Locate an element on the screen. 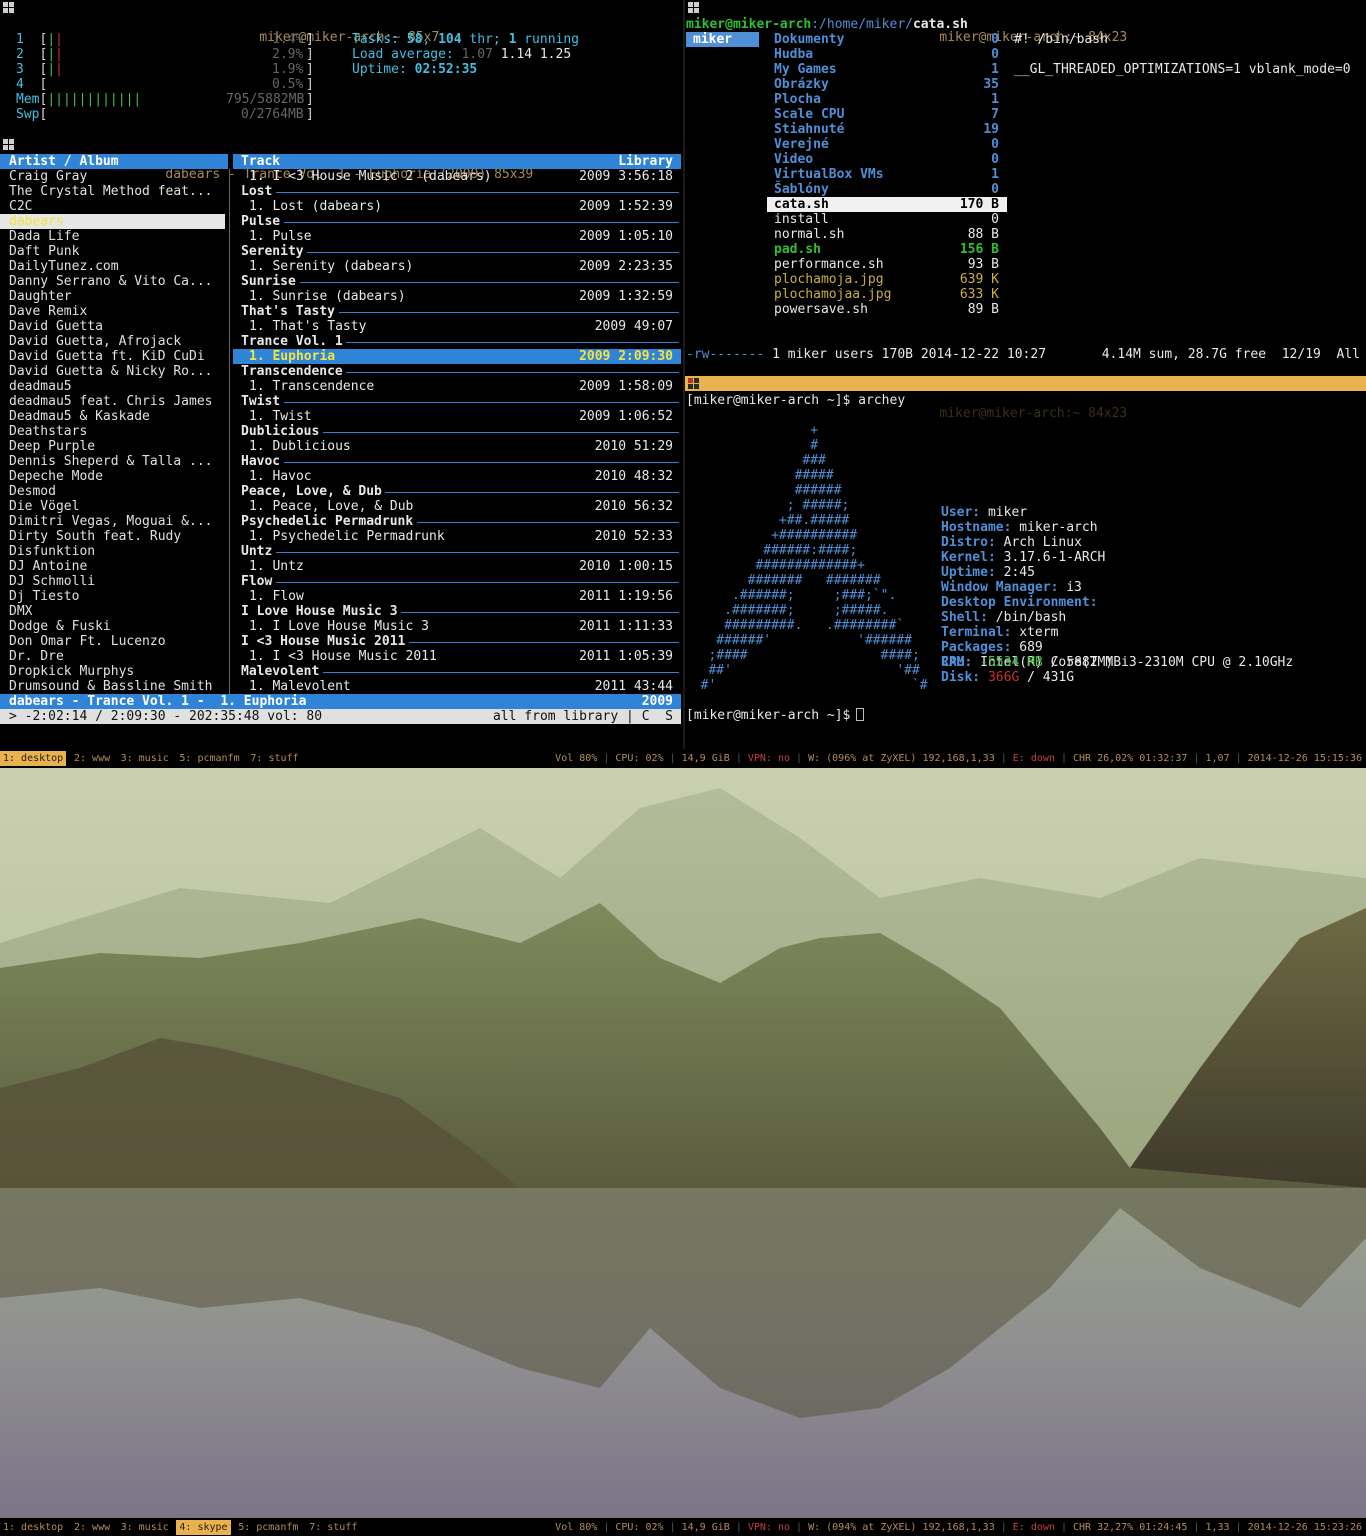 This screenshot has width=1366, height=1536. track-item: 1. Pulse 2009 1:05:10 is located at coordinates (457, 236).